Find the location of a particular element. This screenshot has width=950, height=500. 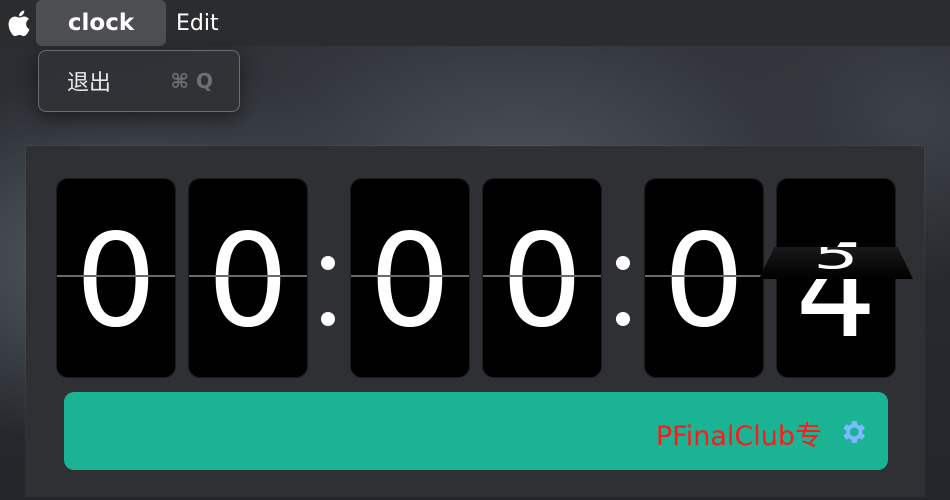

flip-flap: 5 is located at coordinates (836, 263).